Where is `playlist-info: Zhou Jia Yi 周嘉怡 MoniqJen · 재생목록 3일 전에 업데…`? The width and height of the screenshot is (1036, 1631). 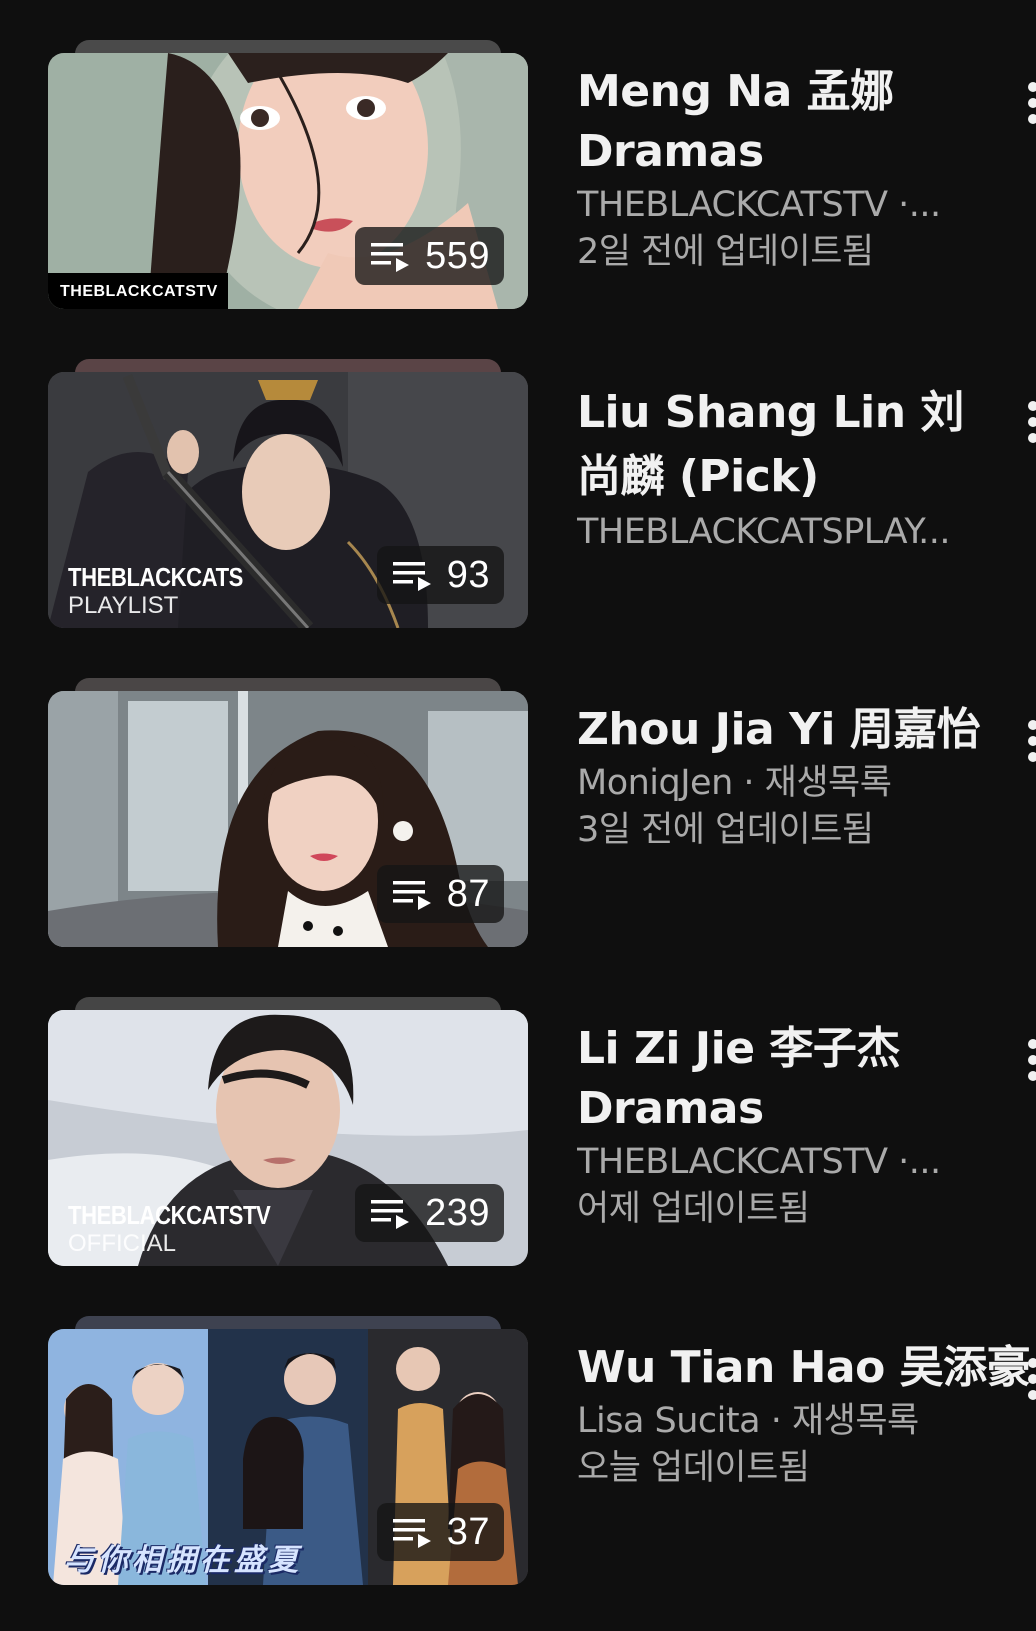 playlist-info: Zhou Jia Yi 周嘉怡 MoniqJen · 재생목록 3일 전에 업데… is located at coordinates (787, 777).